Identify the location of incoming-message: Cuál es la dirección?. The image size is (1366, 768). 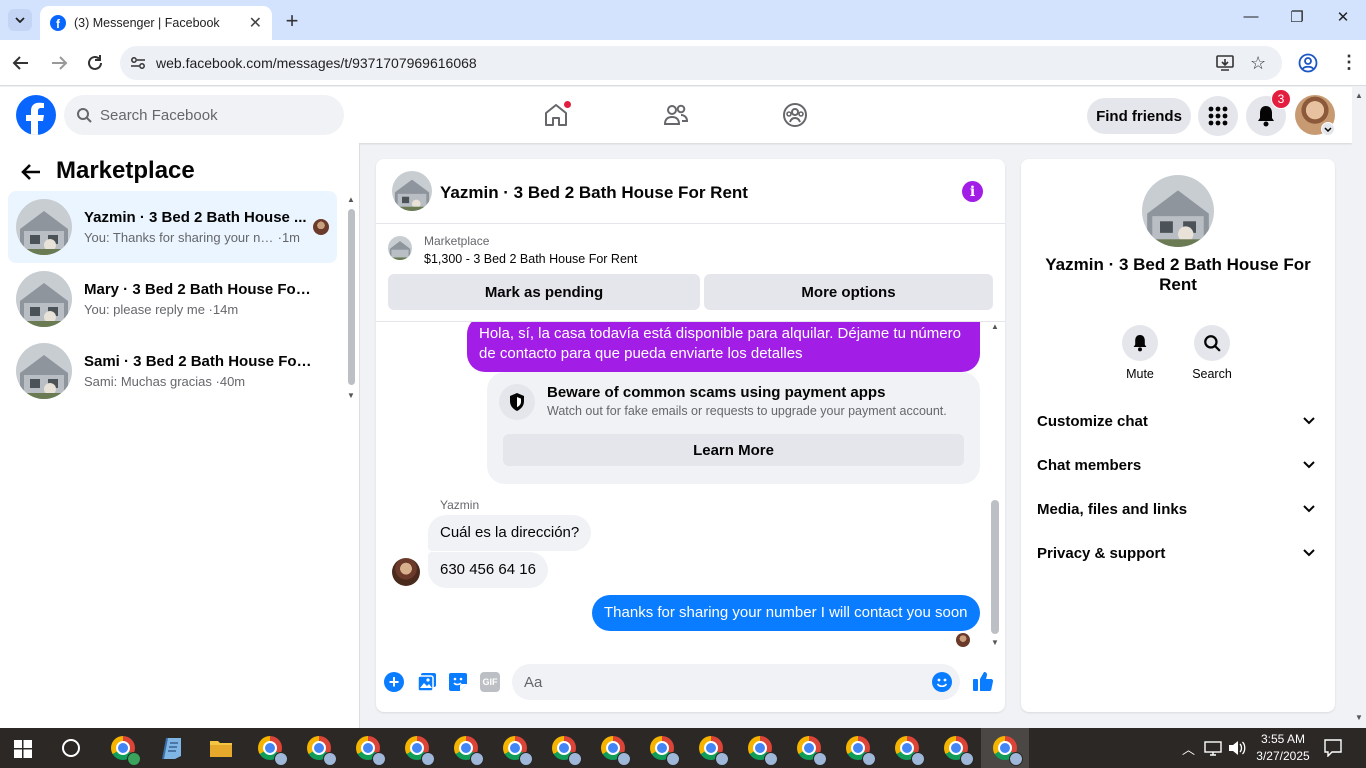
(510, 533).